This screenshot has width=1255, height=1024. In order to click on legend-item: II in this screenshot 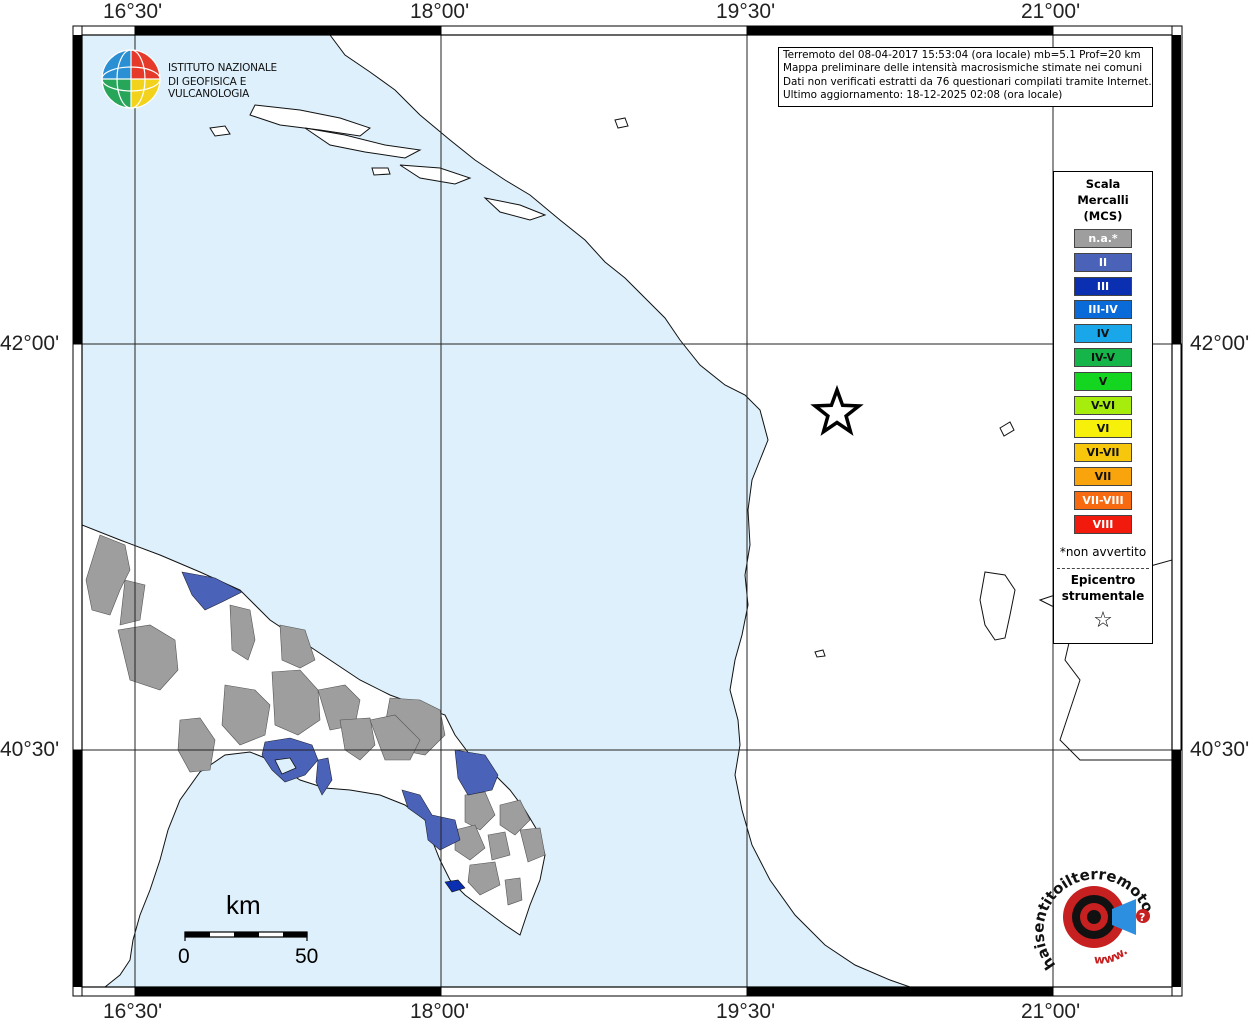, I will do `click(1103, 262)`.